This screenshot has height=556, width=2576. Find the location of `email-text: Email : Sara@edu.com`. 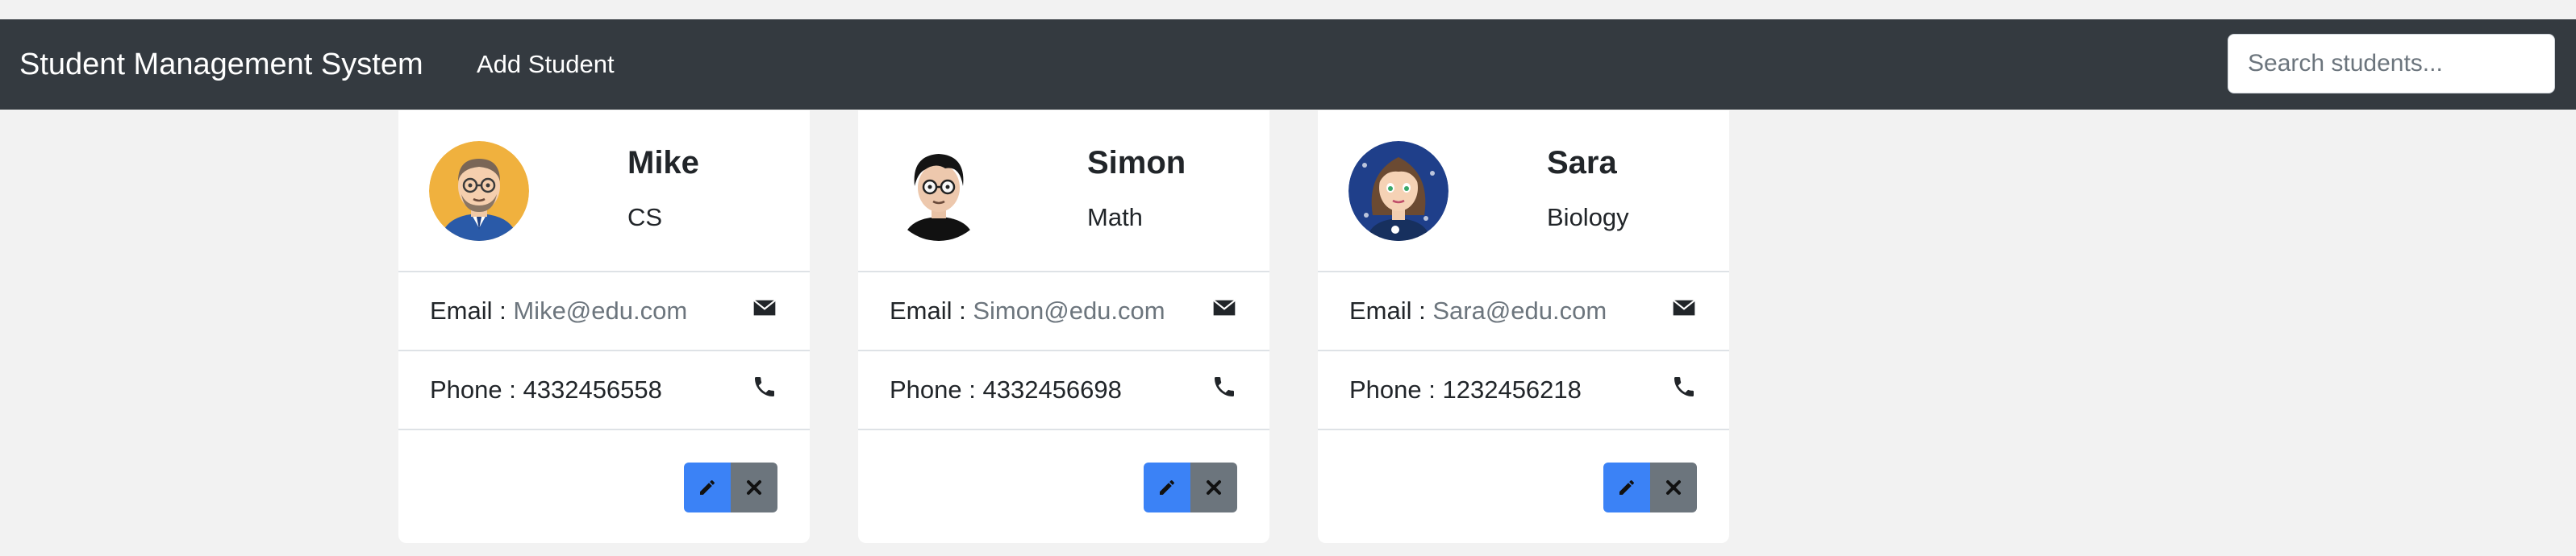

email-text: Email : Sara@edu.com is located at coordinates (1478, 311).